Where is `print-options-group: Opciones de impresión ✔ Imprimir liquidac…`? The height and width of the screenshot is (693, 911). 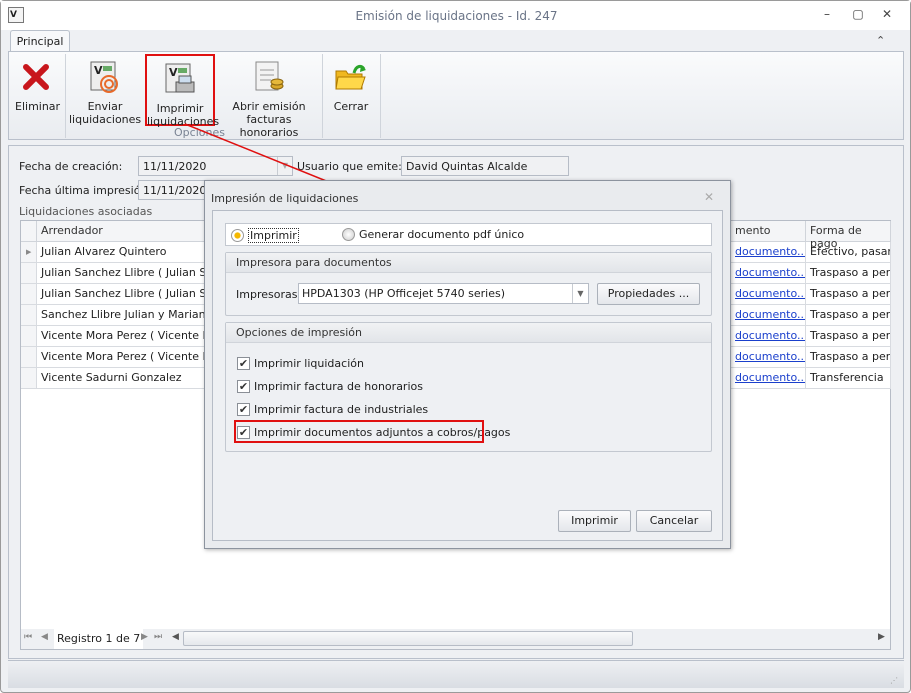 print-options-group: Opciones de impresión ✔ Imprimir liquidac… is located at coordinates (468, 387).